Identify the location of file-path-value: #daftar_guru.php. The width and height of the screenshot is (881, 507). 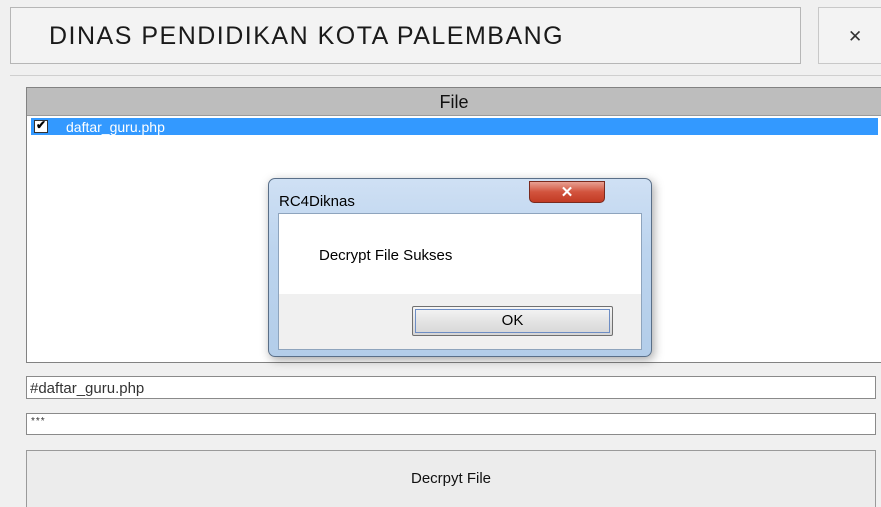
(87, 388).